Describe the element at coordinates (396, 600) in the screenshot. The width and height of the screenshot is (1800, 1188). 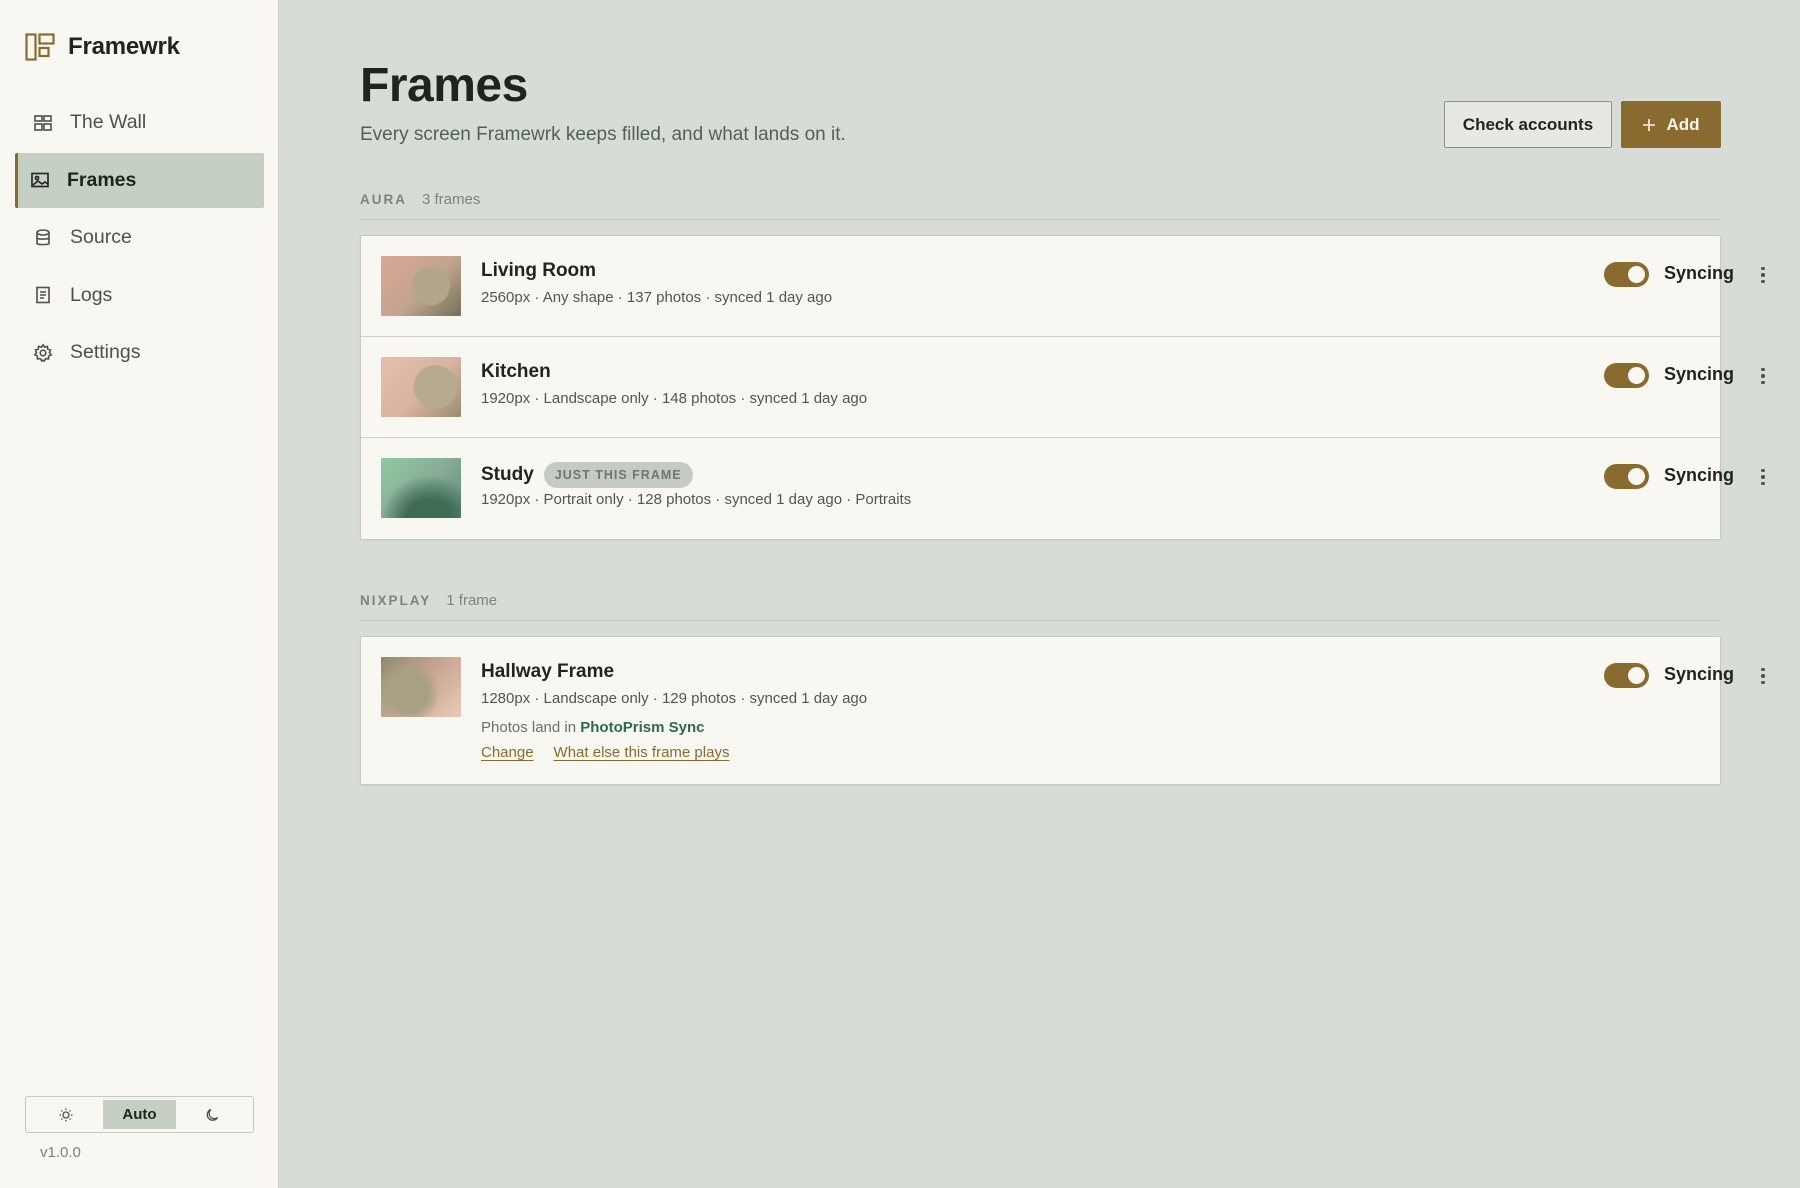
I see `group-name: NIXPLAY` at that location.